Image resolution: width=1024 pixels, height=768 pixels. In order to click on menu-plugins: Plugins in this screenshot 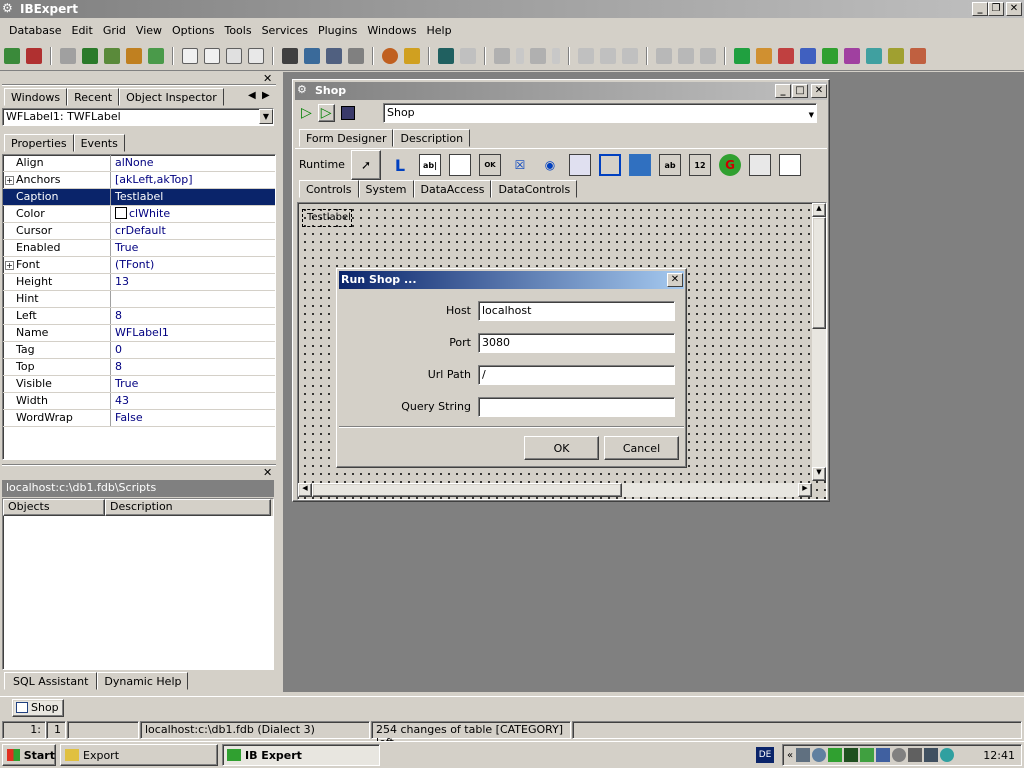, I will do `click(337, 31)`.